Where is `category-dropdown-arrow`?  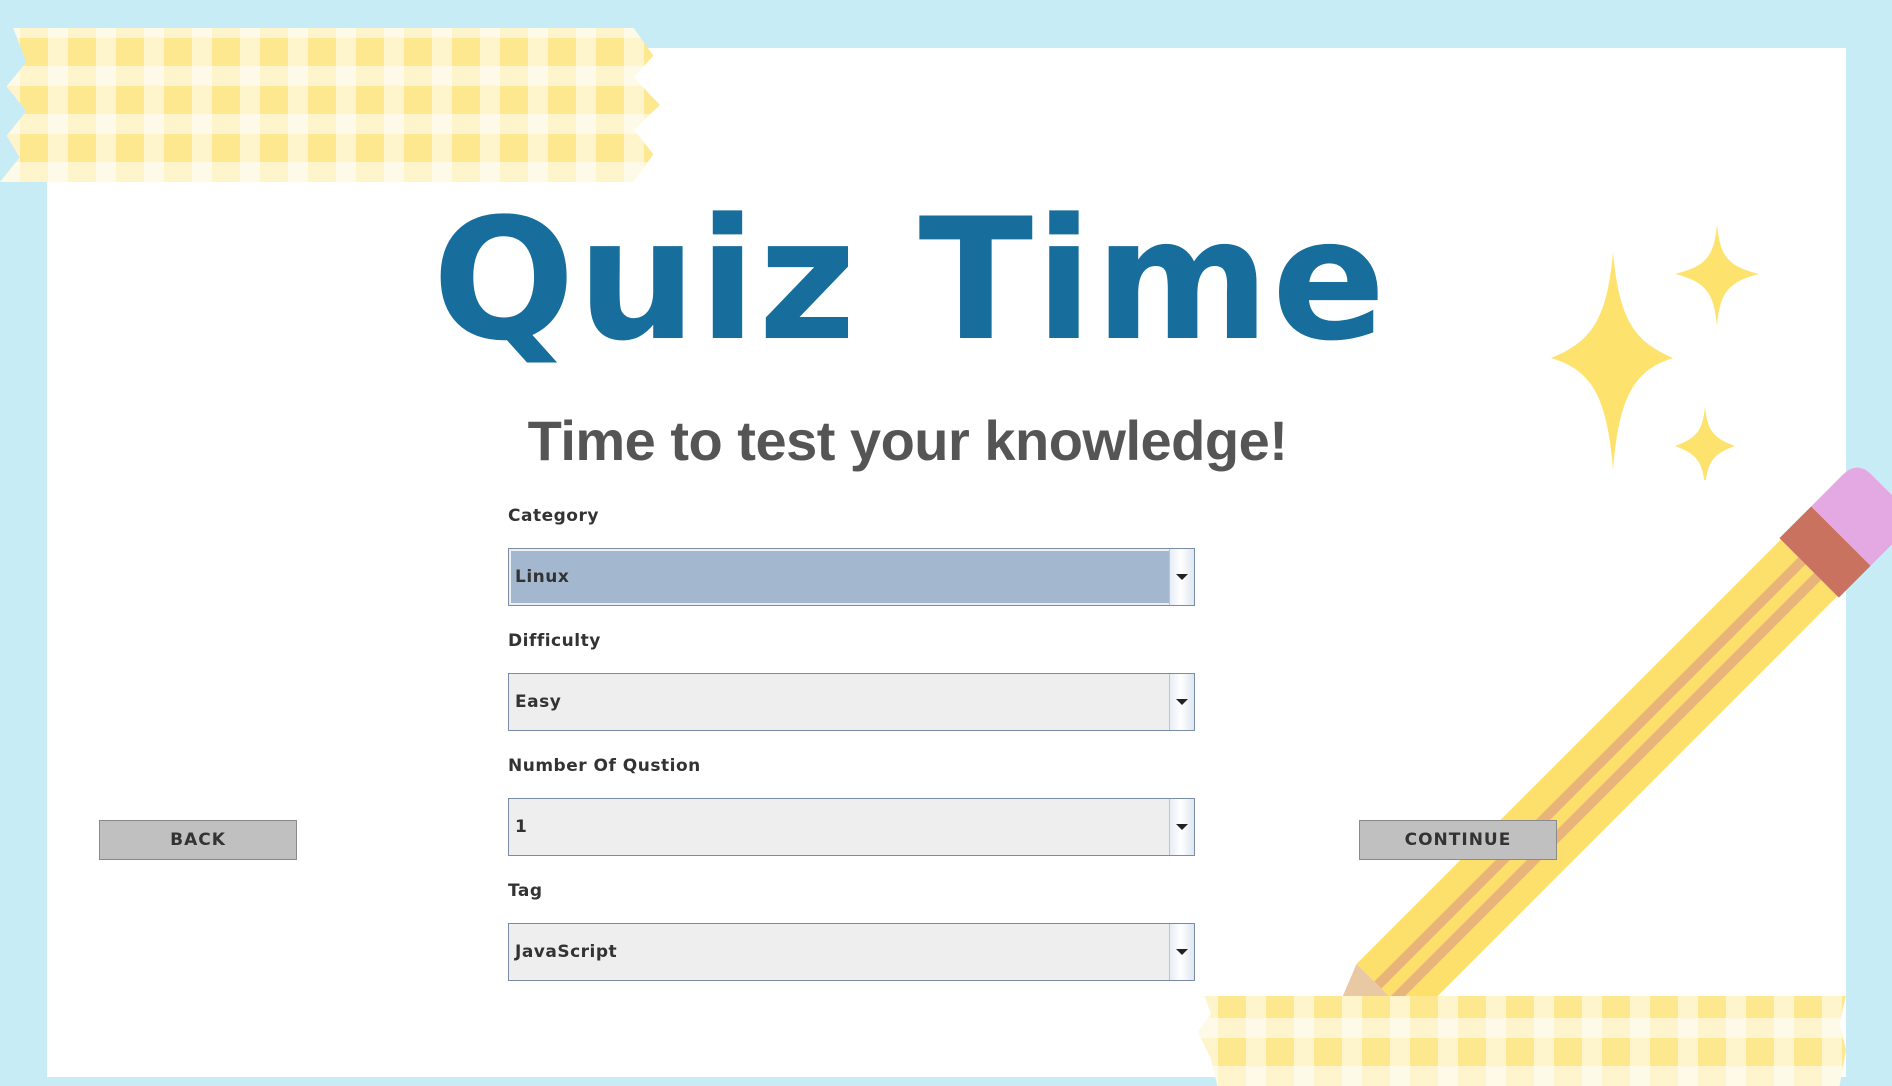 category-dropdown-arrow is located at coordinates (1181, 577).